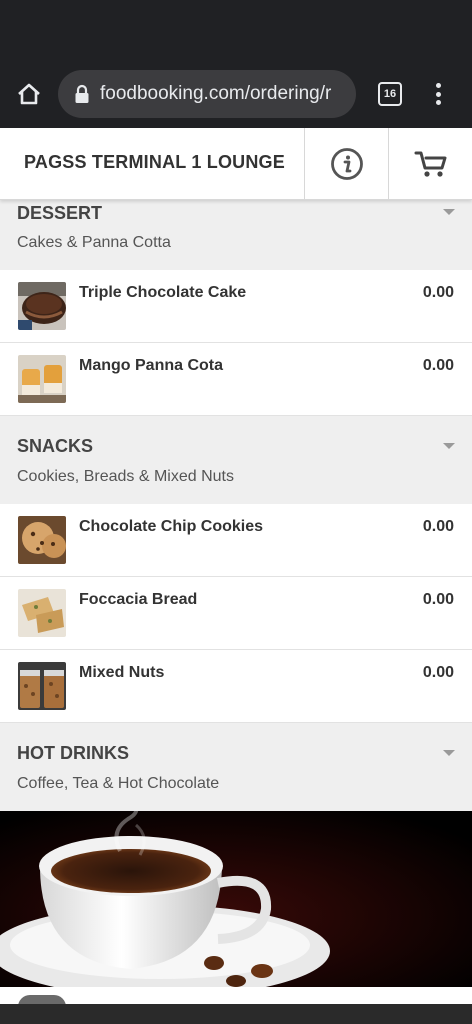 This screenshot has width=472, height=1024. Describe the element at coordinates (55, 446) in the screenshot. I see `section-title: SNACKS` at that location.